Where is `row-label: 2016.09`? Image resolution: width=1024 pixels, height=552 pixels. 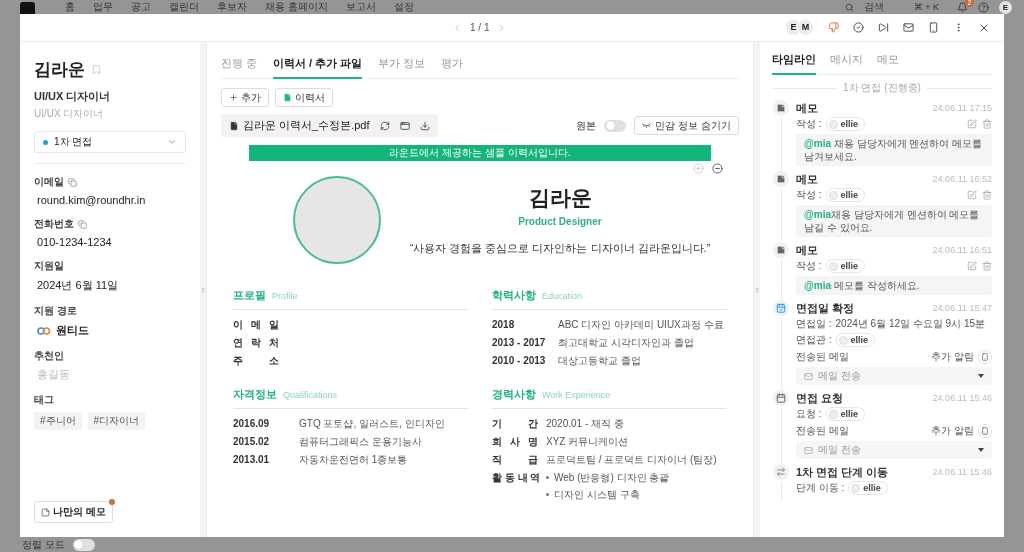 row-label: 2016.09 is located at coordinates (252, 423).